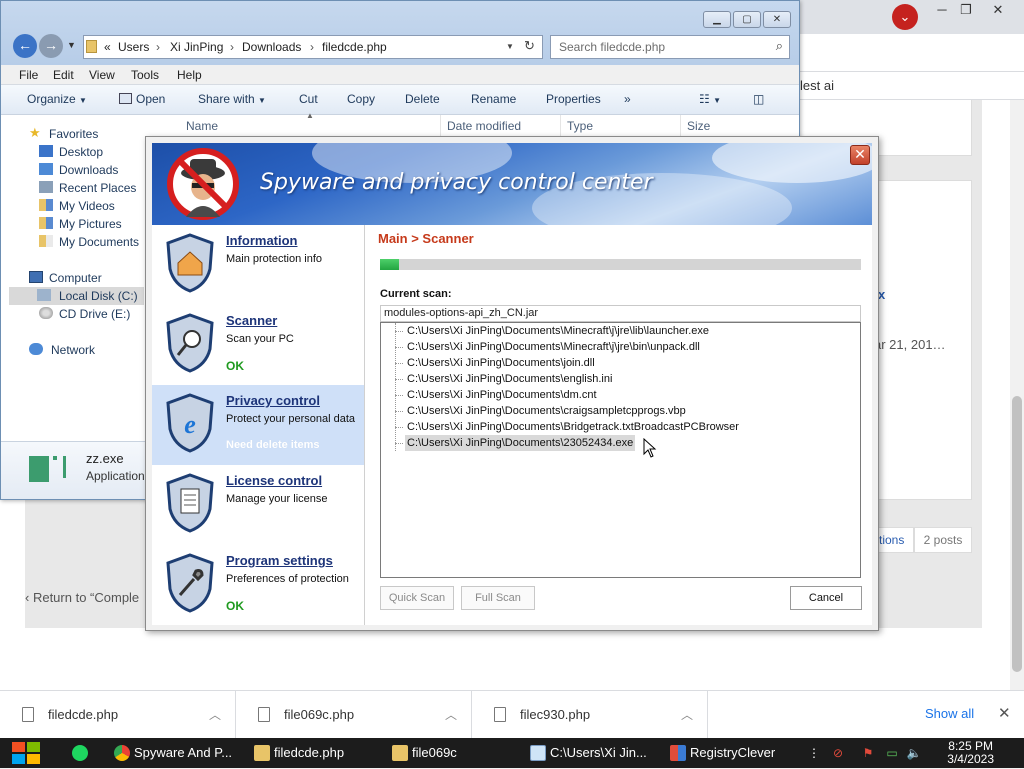  What do you see at coordinates (279, 560) in the screenshot?
I see `sidebar-title: Program settings` at bounding box center [279, 560].